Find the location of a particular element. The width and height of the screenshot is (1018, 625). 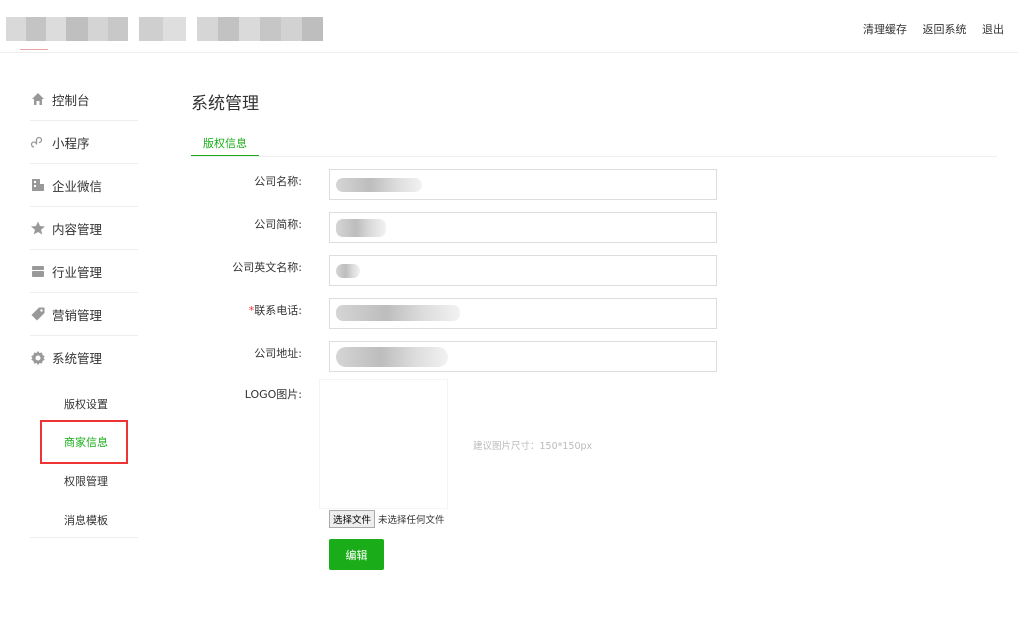

sidebar-item-enterprise-wechat: 企业微信 is located at coordinates (84, 185).